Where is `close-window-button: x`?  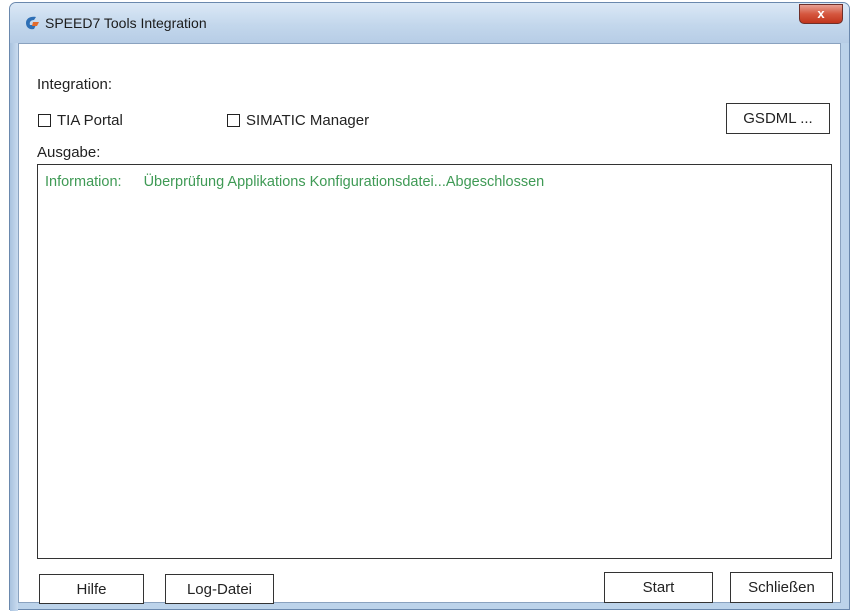
close-window-button: x is located at coordinates (821, 14).